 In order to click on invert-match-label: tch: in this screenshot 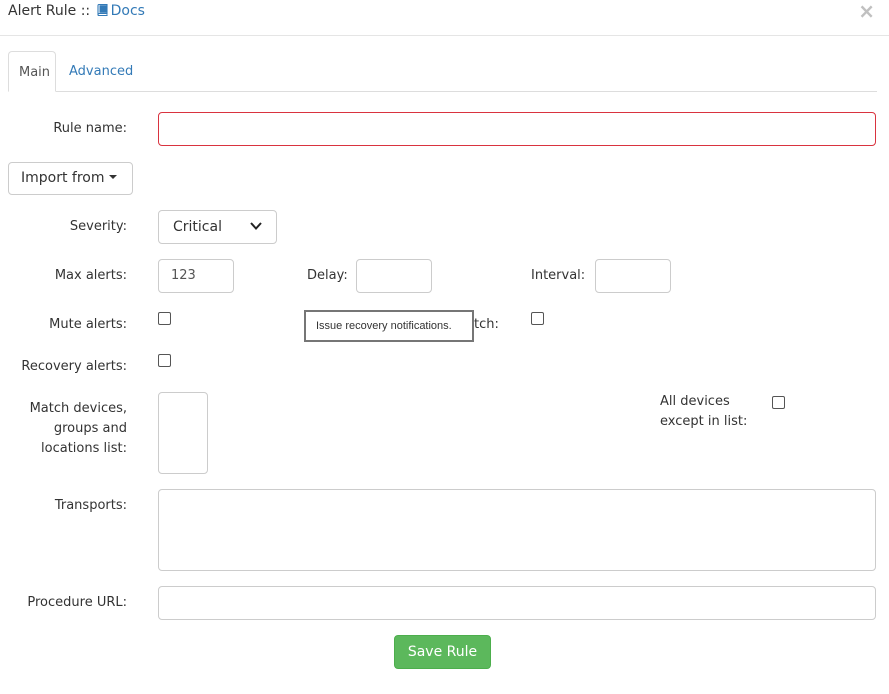, I will do `click(486, 324)`.